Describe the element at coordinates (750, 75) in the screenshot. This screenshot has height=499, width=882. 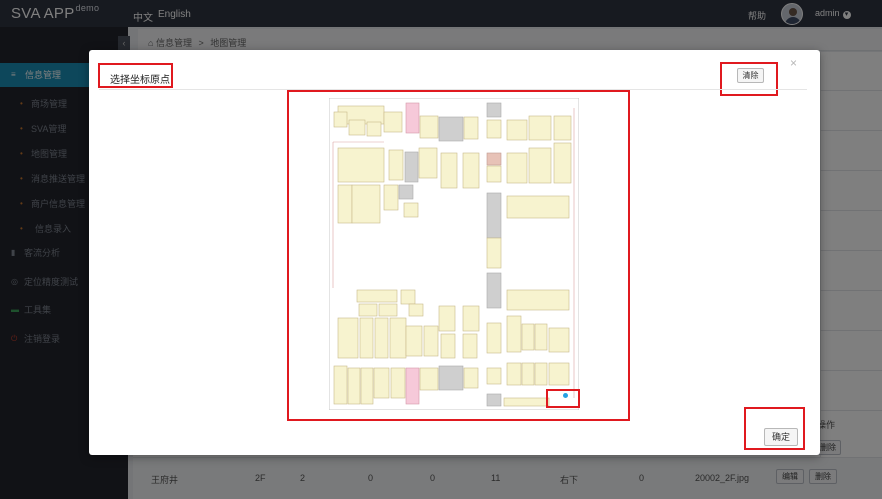
I see `clear-button: 清除` at that location.